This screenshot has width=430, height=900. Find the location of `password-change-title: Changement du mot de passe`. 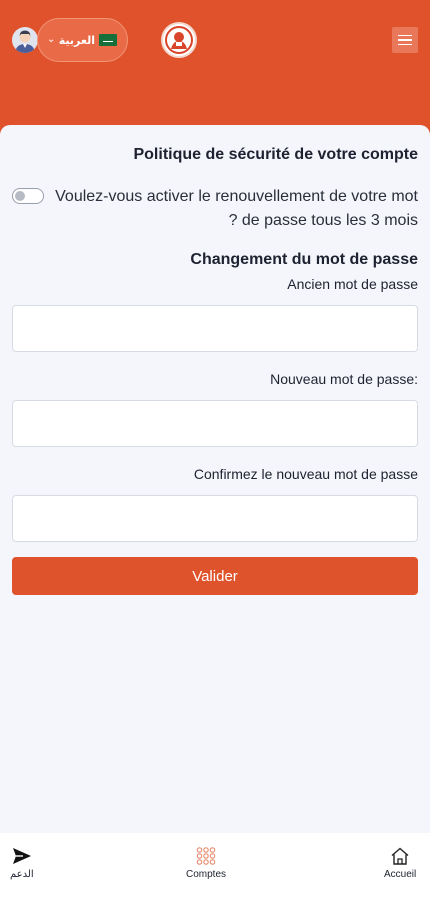

password-change-title: Changement du mot de passe is located at coordinates (304, 259).